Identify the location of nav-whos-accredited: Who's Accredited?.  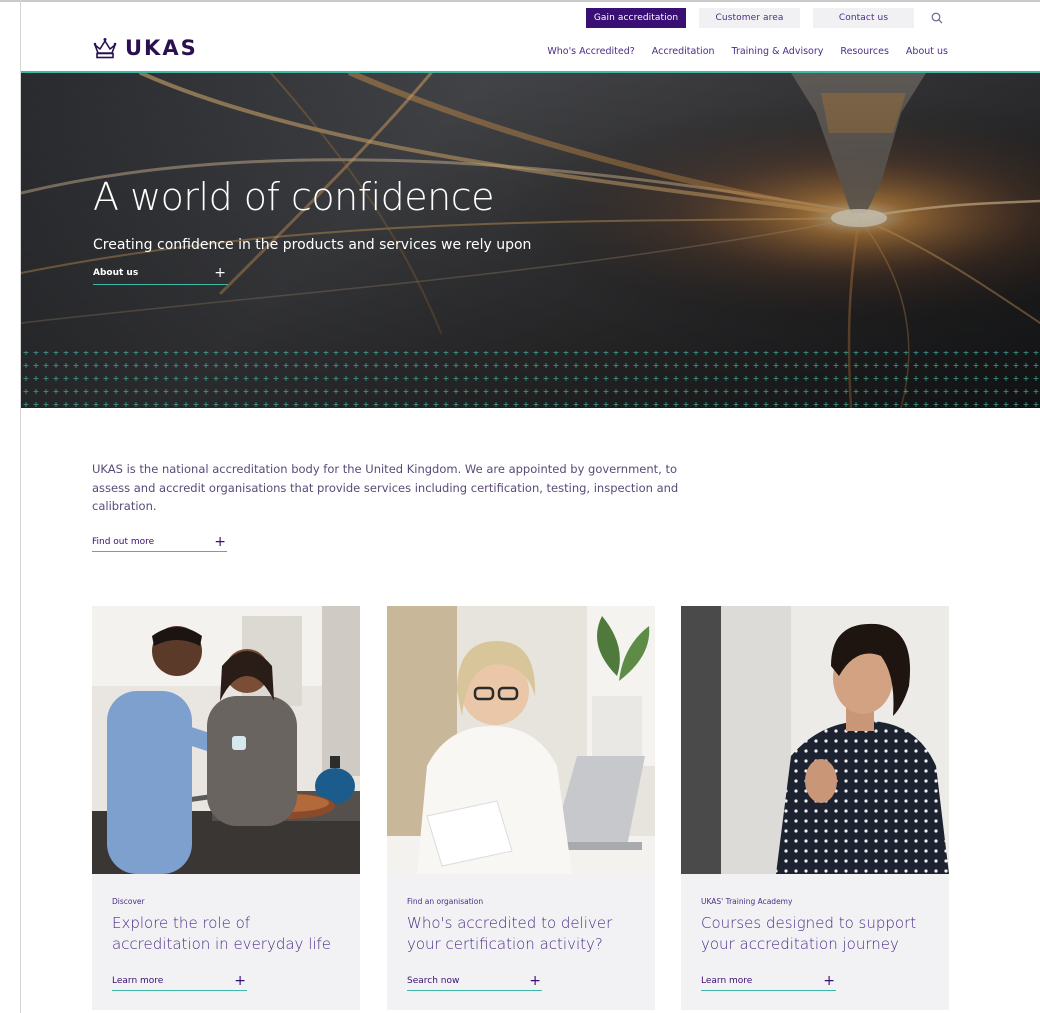
(590, 51).